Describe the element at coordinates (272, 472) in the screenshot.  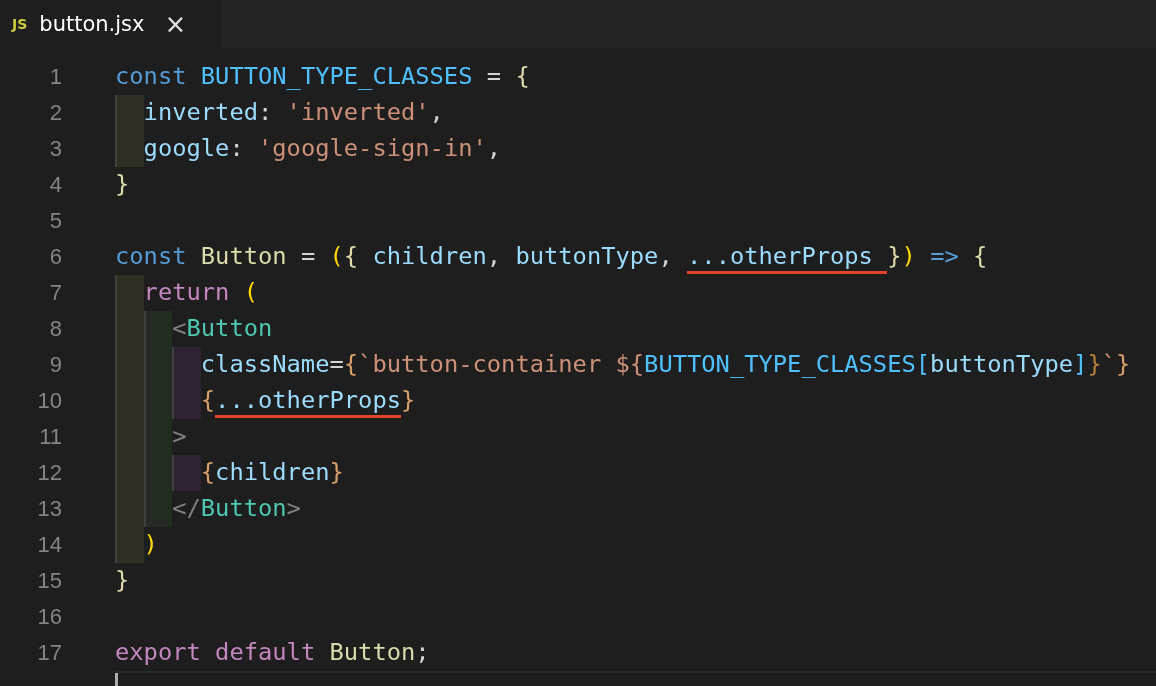
I see `code-line: {children}` at that location.